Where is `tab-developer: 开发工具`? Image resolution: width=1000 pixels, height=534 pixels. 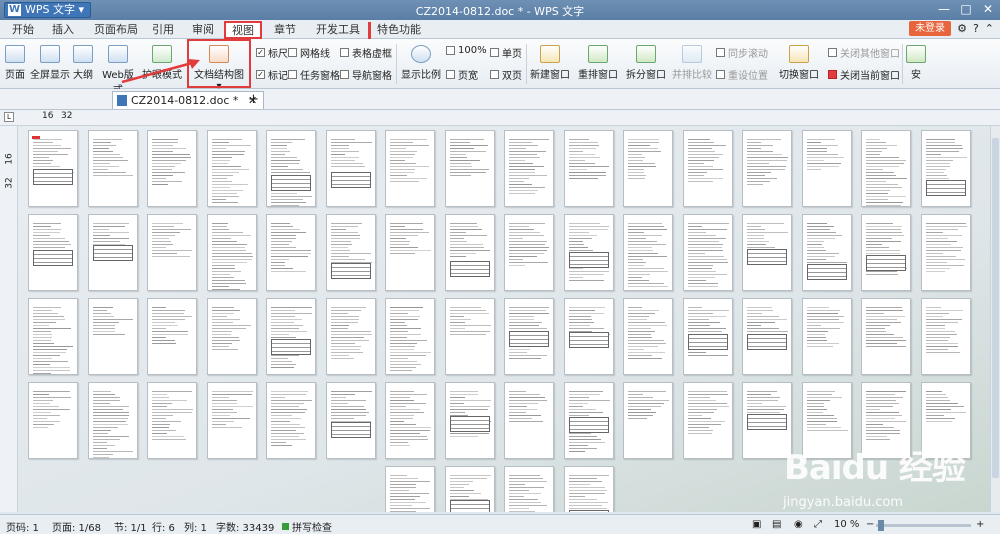 tab-developer: 开发工具 is located at coordinates (338, 30).